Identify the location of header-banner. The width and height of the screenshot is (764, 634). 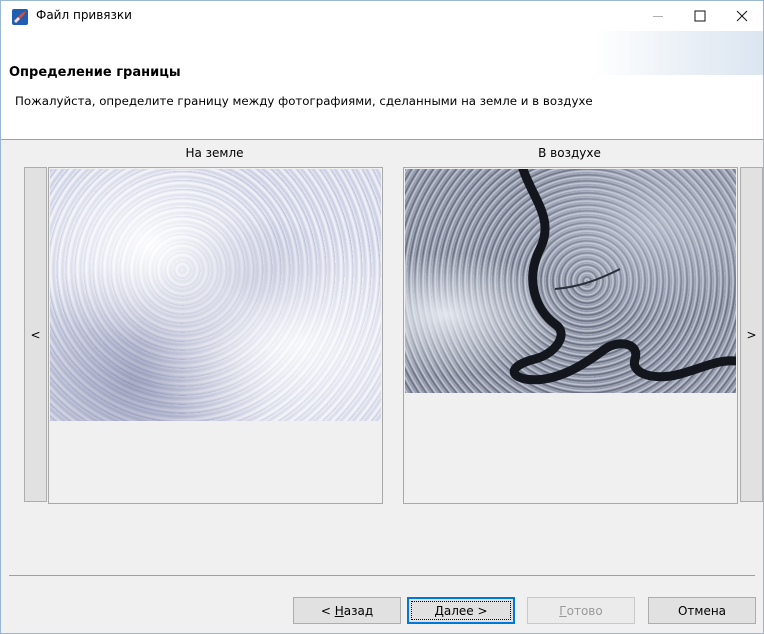
(678, 53).